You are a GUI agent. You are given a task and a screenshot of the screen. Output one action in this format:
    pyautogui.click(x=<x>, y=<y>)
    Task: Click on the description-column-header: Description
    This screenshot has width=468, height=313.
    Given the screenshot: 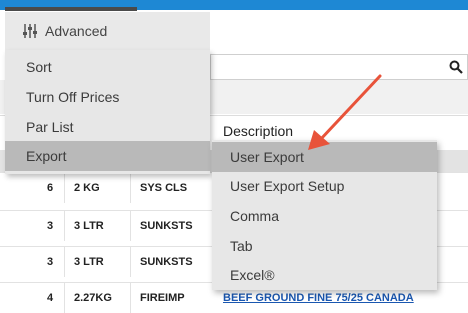 What is the action you would take?
    pyautogui.click(x=258, y=131)
    